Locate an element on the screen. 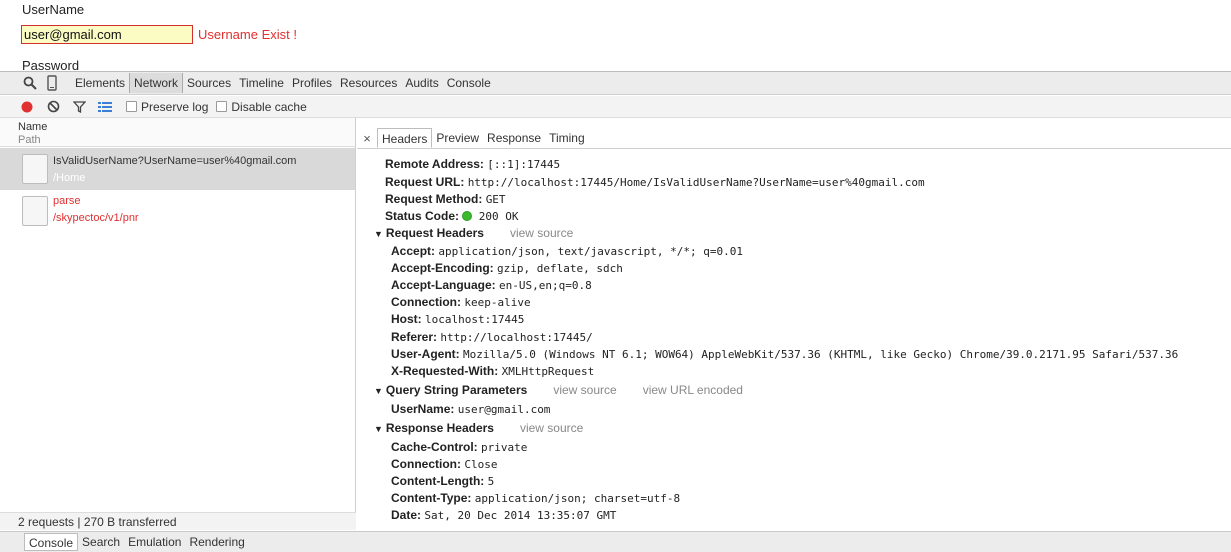 The width and height of the screenshot is (1231, 552). device-mode-icon is located at coordinates (52, 83).